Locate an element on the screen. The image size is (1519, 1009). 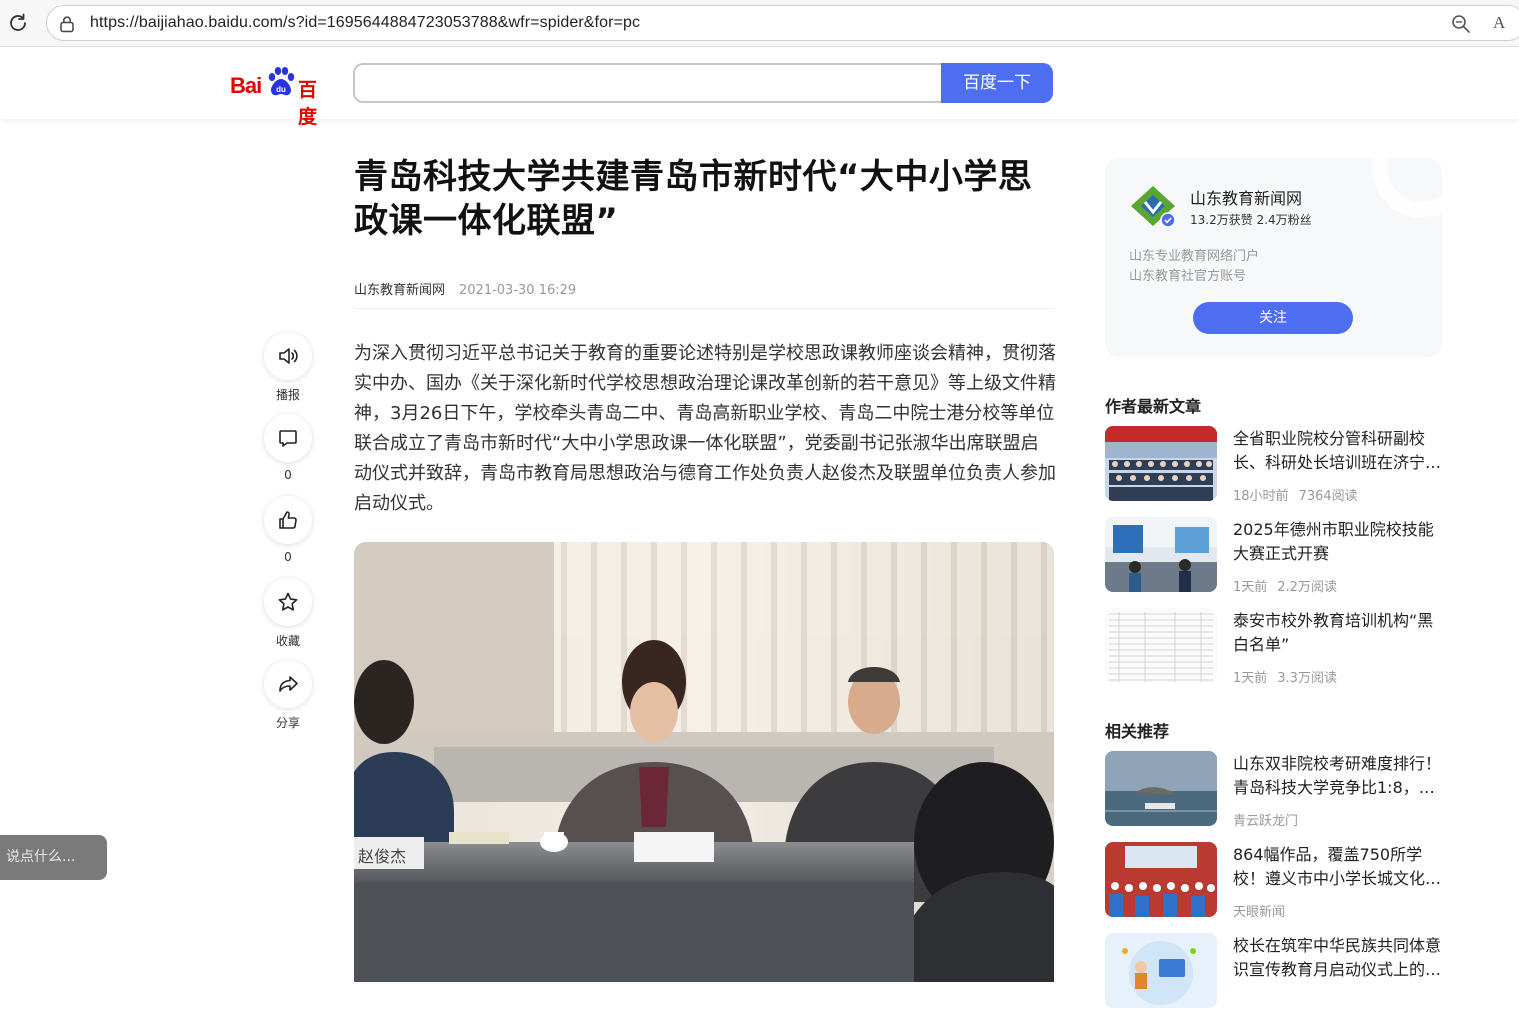
author-stats: 13.2万获赞 2.4万粉丝 is located at coordinates (1251, 220).